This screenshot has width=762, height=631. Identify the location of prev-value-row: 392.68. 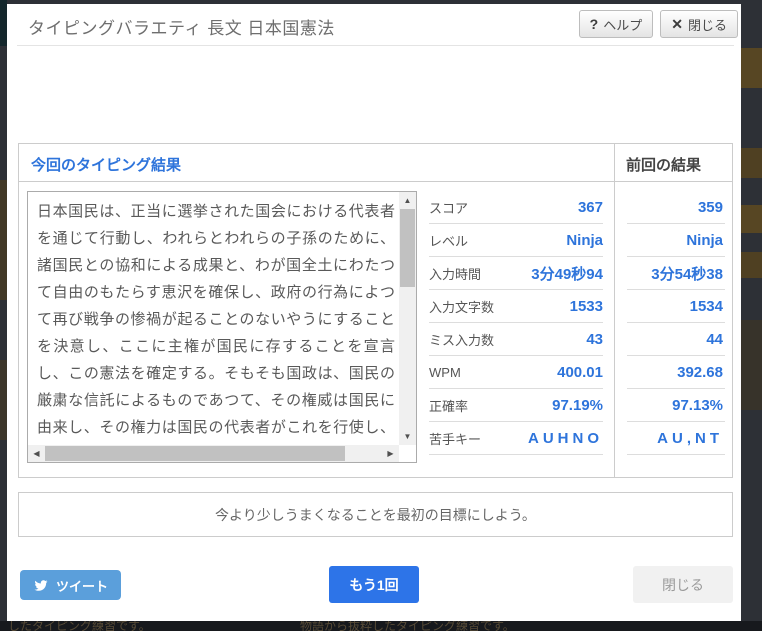
(676, 372).